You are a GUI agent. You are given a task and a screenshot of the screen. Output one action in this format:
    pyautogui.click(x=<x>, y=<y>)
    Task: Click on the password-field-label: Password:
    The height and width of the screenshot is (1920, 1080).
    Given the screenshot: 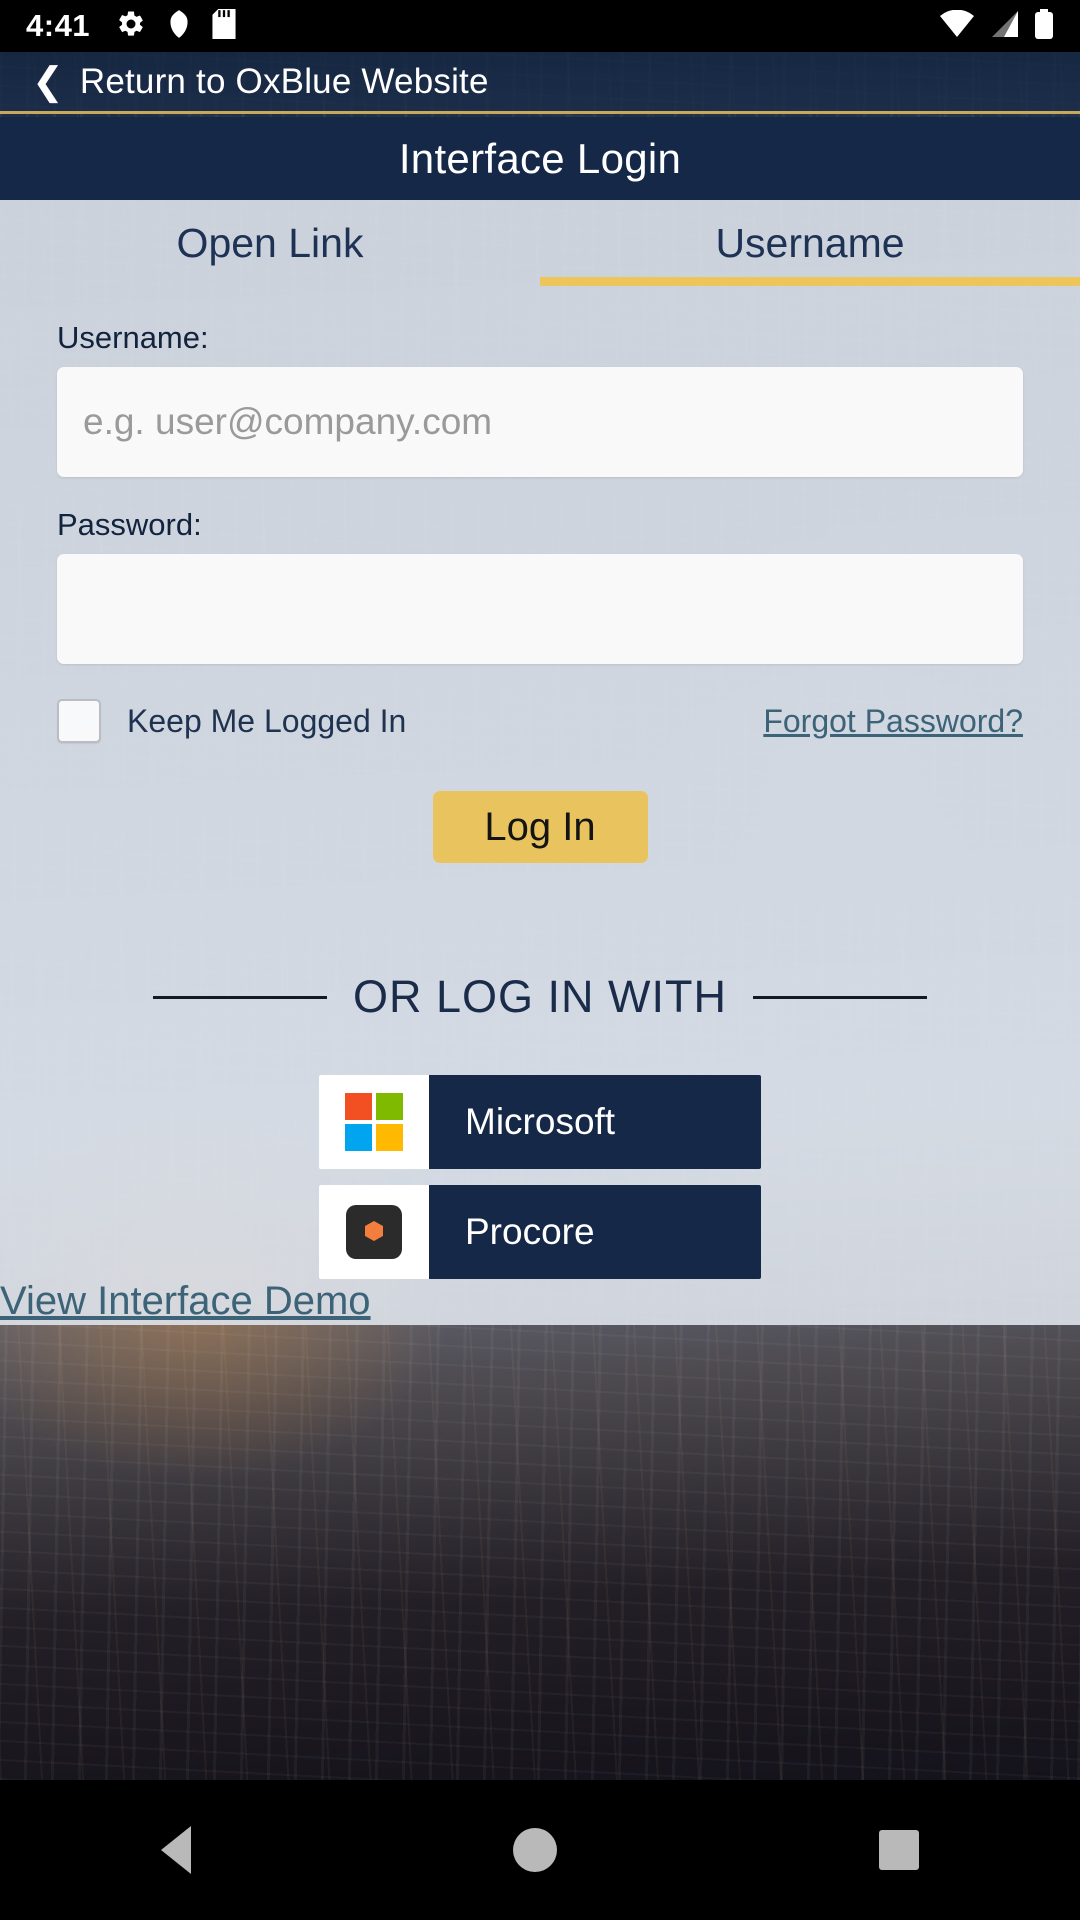 What is the action you would take?
    pyautogui.click(x=129, y=524)
    